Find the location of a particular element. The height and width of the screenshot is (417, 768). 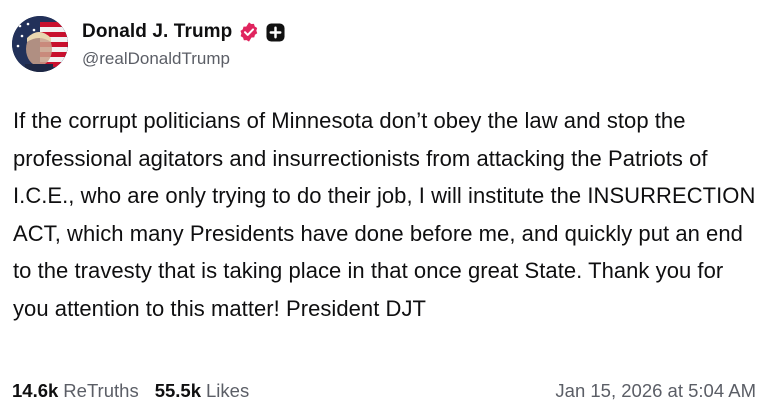

plus-badge-icon is located at coordinates (275, 32).